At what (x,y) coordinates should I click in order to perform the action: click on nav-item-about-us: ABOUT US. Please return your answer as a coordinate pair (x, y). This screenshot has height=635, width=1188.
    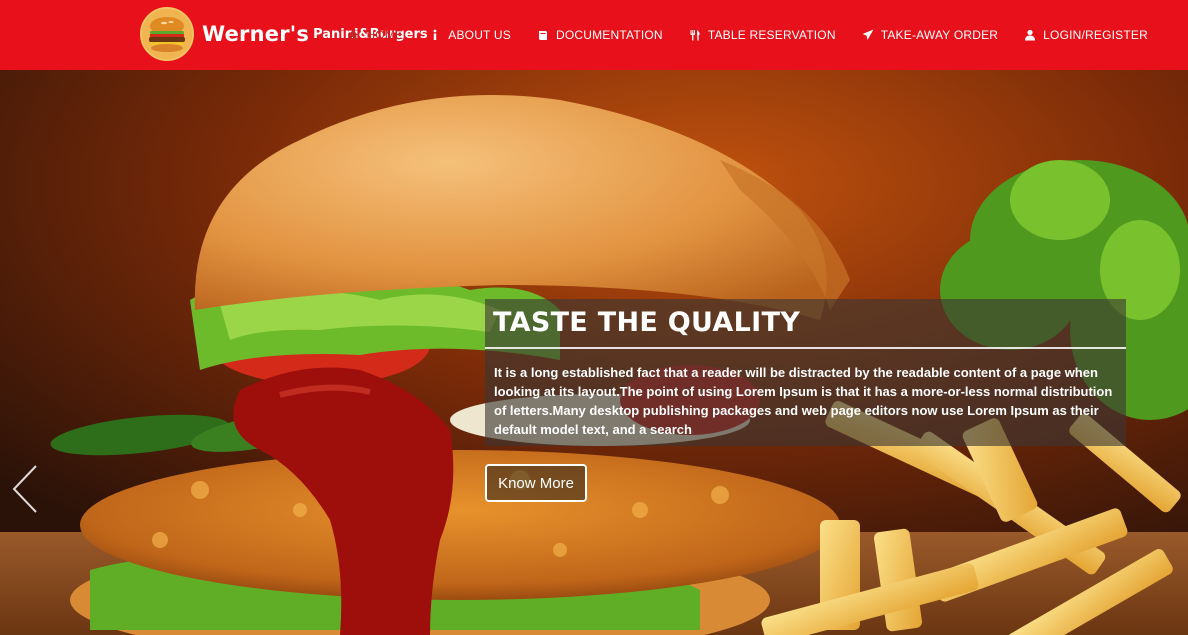
    Looking at the image, I should click on (470, 35).